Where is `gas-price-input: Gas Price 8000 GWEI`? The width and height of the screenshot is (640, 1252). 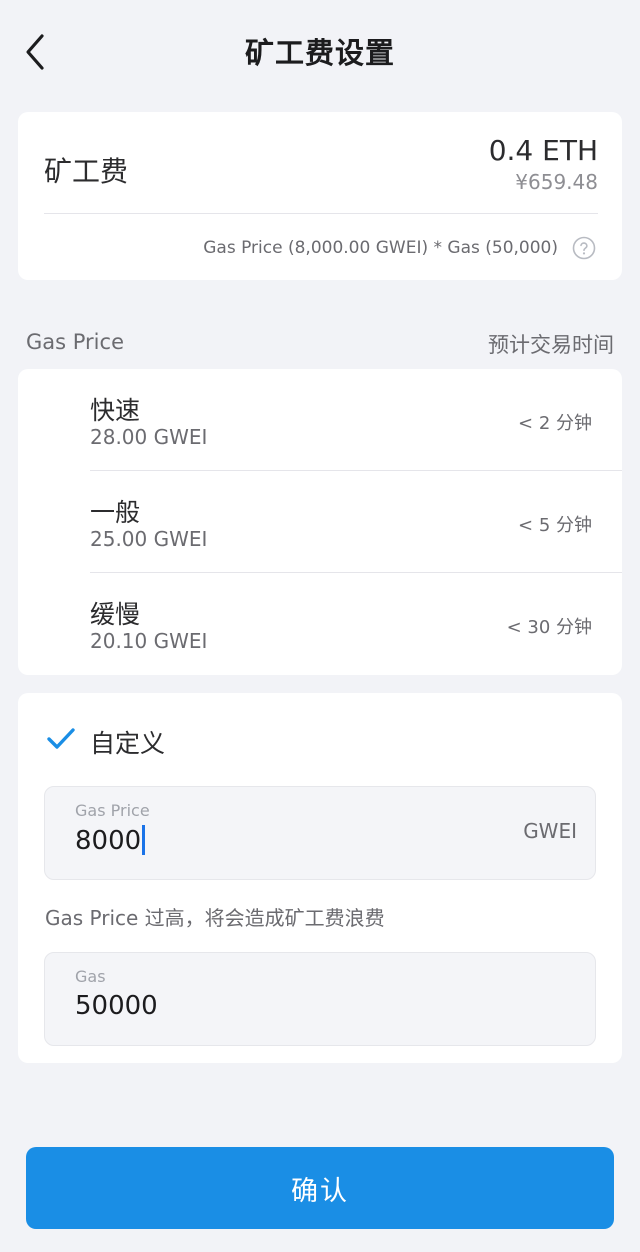
gas-price-input: Gas Price 8000 GWEI is located at coordinates (320, 833).